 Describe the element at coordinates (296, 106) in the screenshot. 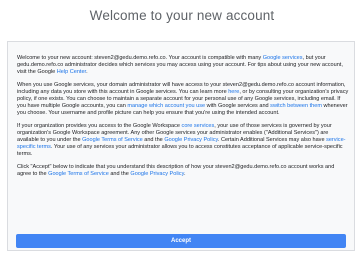

I see `switch-accounts-link: switch between them` at that location.